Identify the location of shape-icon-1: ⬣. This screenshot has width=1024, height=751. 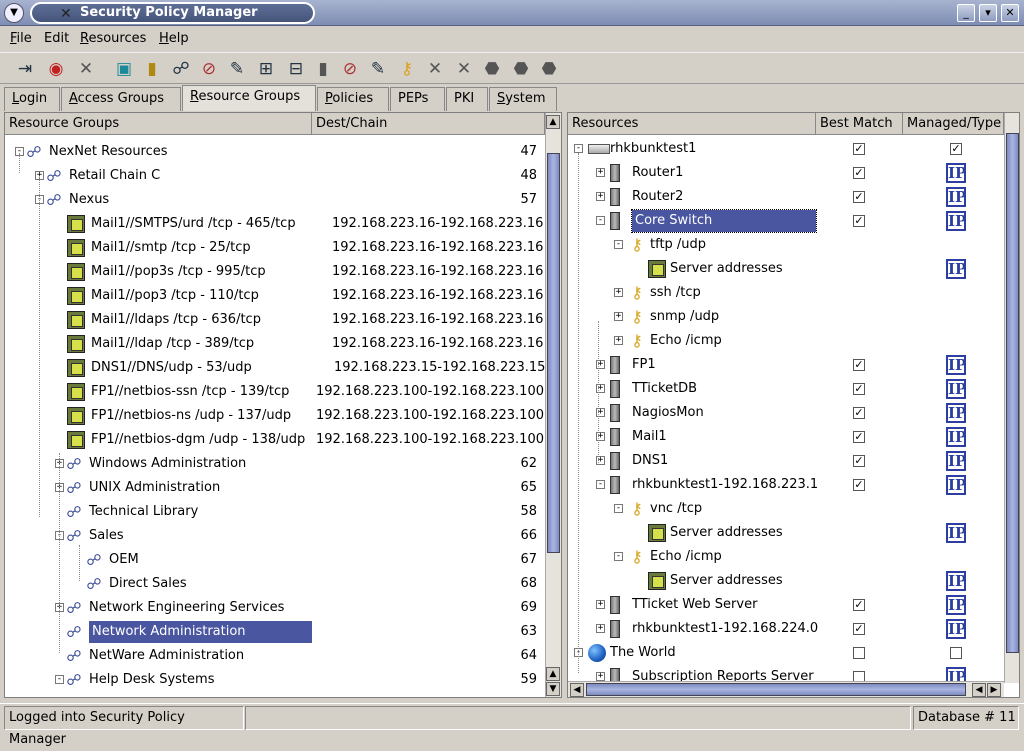
(492, 69).